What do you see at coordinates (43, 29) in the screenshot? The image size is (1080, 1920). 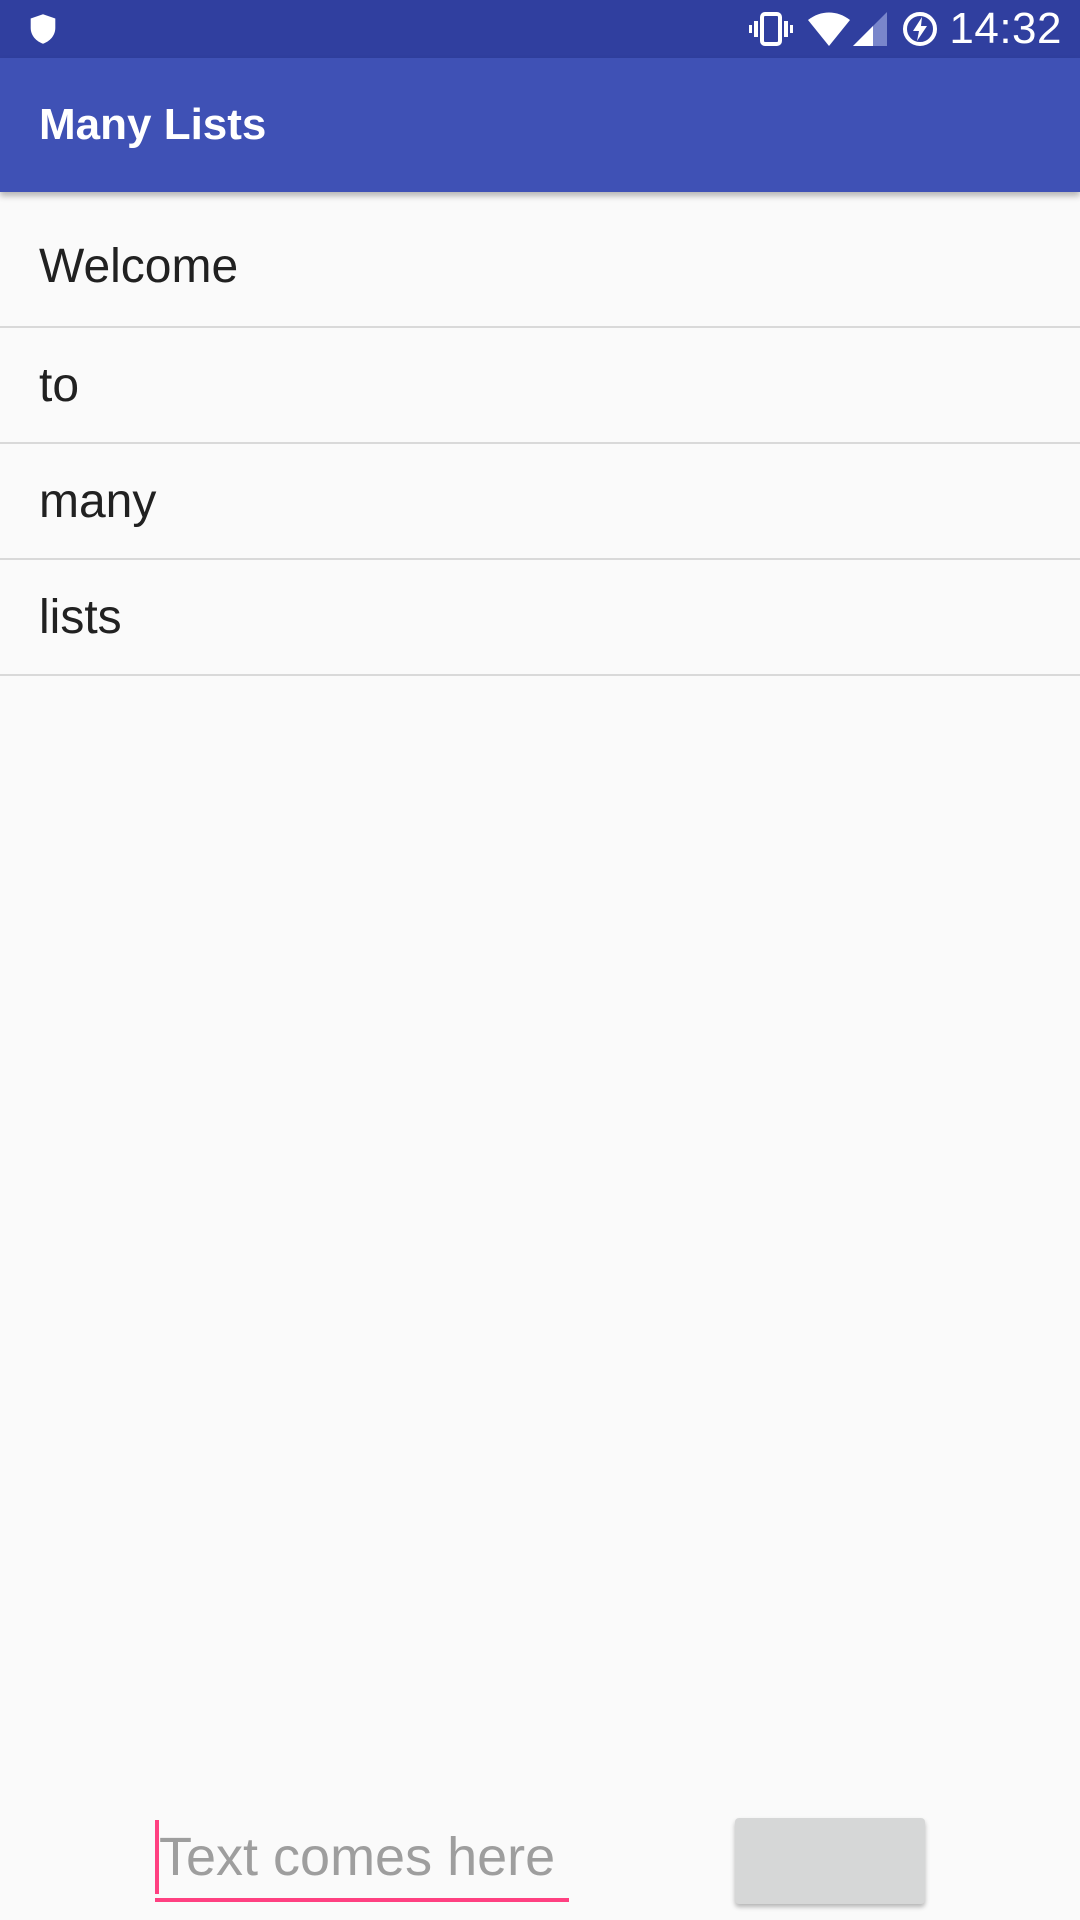 I see `shield-icon` at bounding box center [43, 29].